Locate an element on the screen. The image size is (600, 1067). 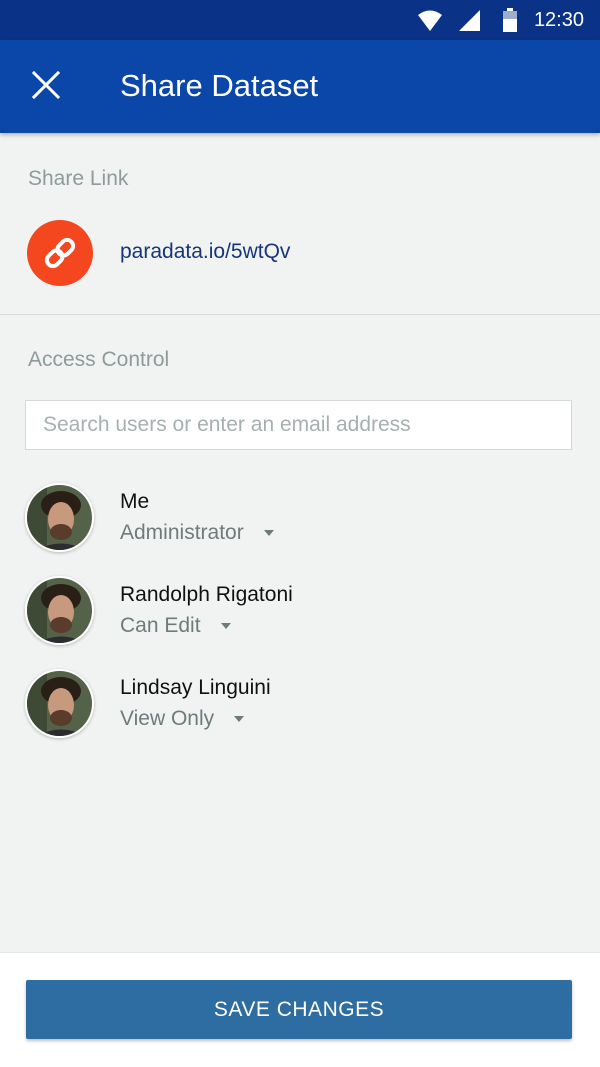
status-time: 12:30 is located at coordinates (558, 20).